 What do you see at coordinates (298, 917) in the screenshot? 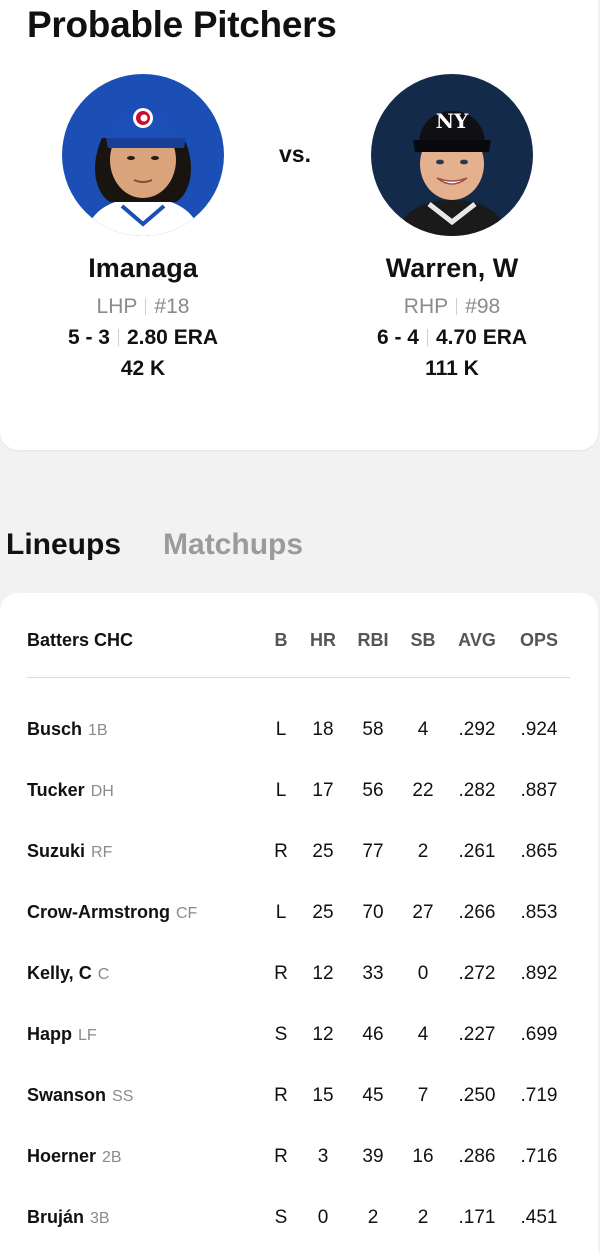
I see `table-row: Crow-Armstrong CF L 25 70 27 .266 .853` at bounding box center [298, 917].